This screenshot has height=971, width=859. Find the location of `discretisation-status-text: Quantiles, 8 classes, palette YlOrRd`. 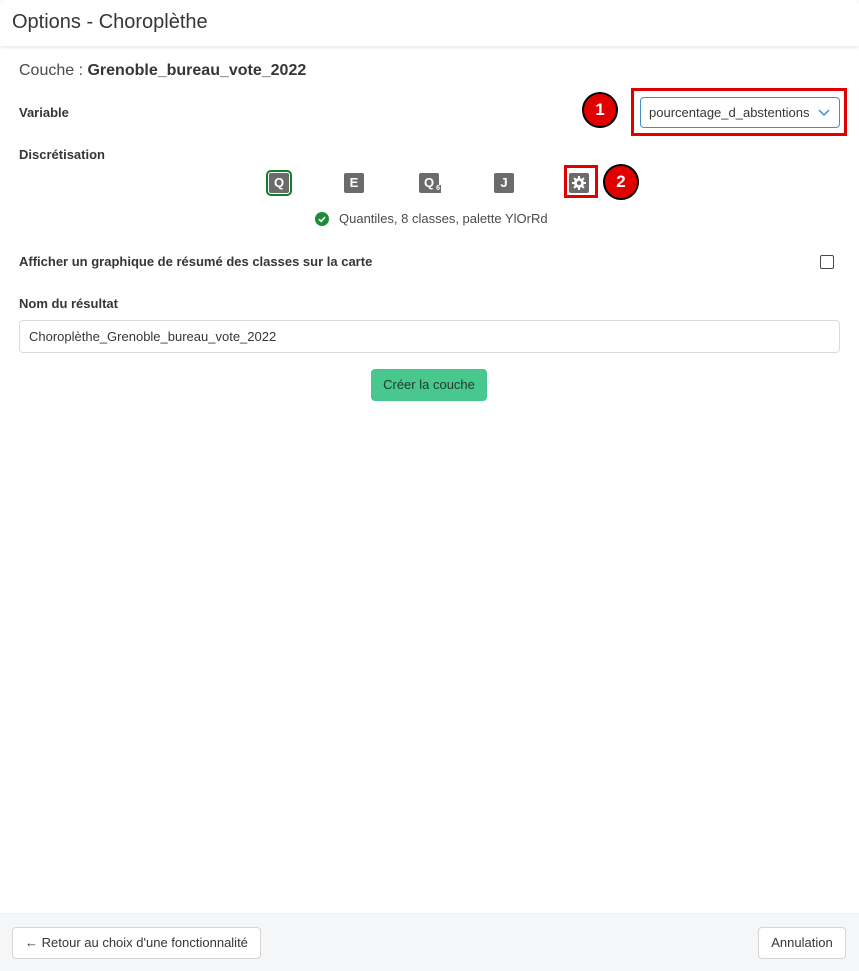

discretisation-status-text: Quantiles, 8 classes, palette YlOrRd is located at coordinates (443, 218).